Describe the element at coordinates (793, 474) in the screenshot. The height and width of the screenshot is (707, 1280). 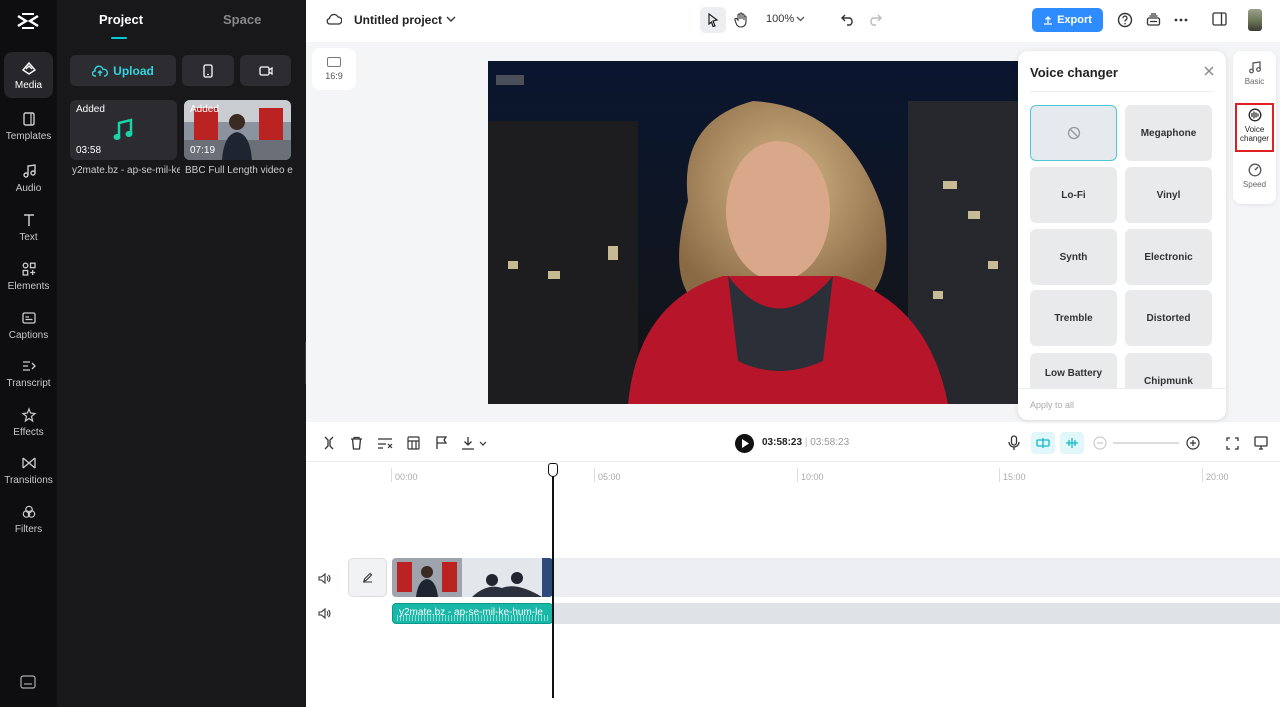
I see `timeline-ruler: 00:00 05:00 10:00 15:00 20:00` at that location.